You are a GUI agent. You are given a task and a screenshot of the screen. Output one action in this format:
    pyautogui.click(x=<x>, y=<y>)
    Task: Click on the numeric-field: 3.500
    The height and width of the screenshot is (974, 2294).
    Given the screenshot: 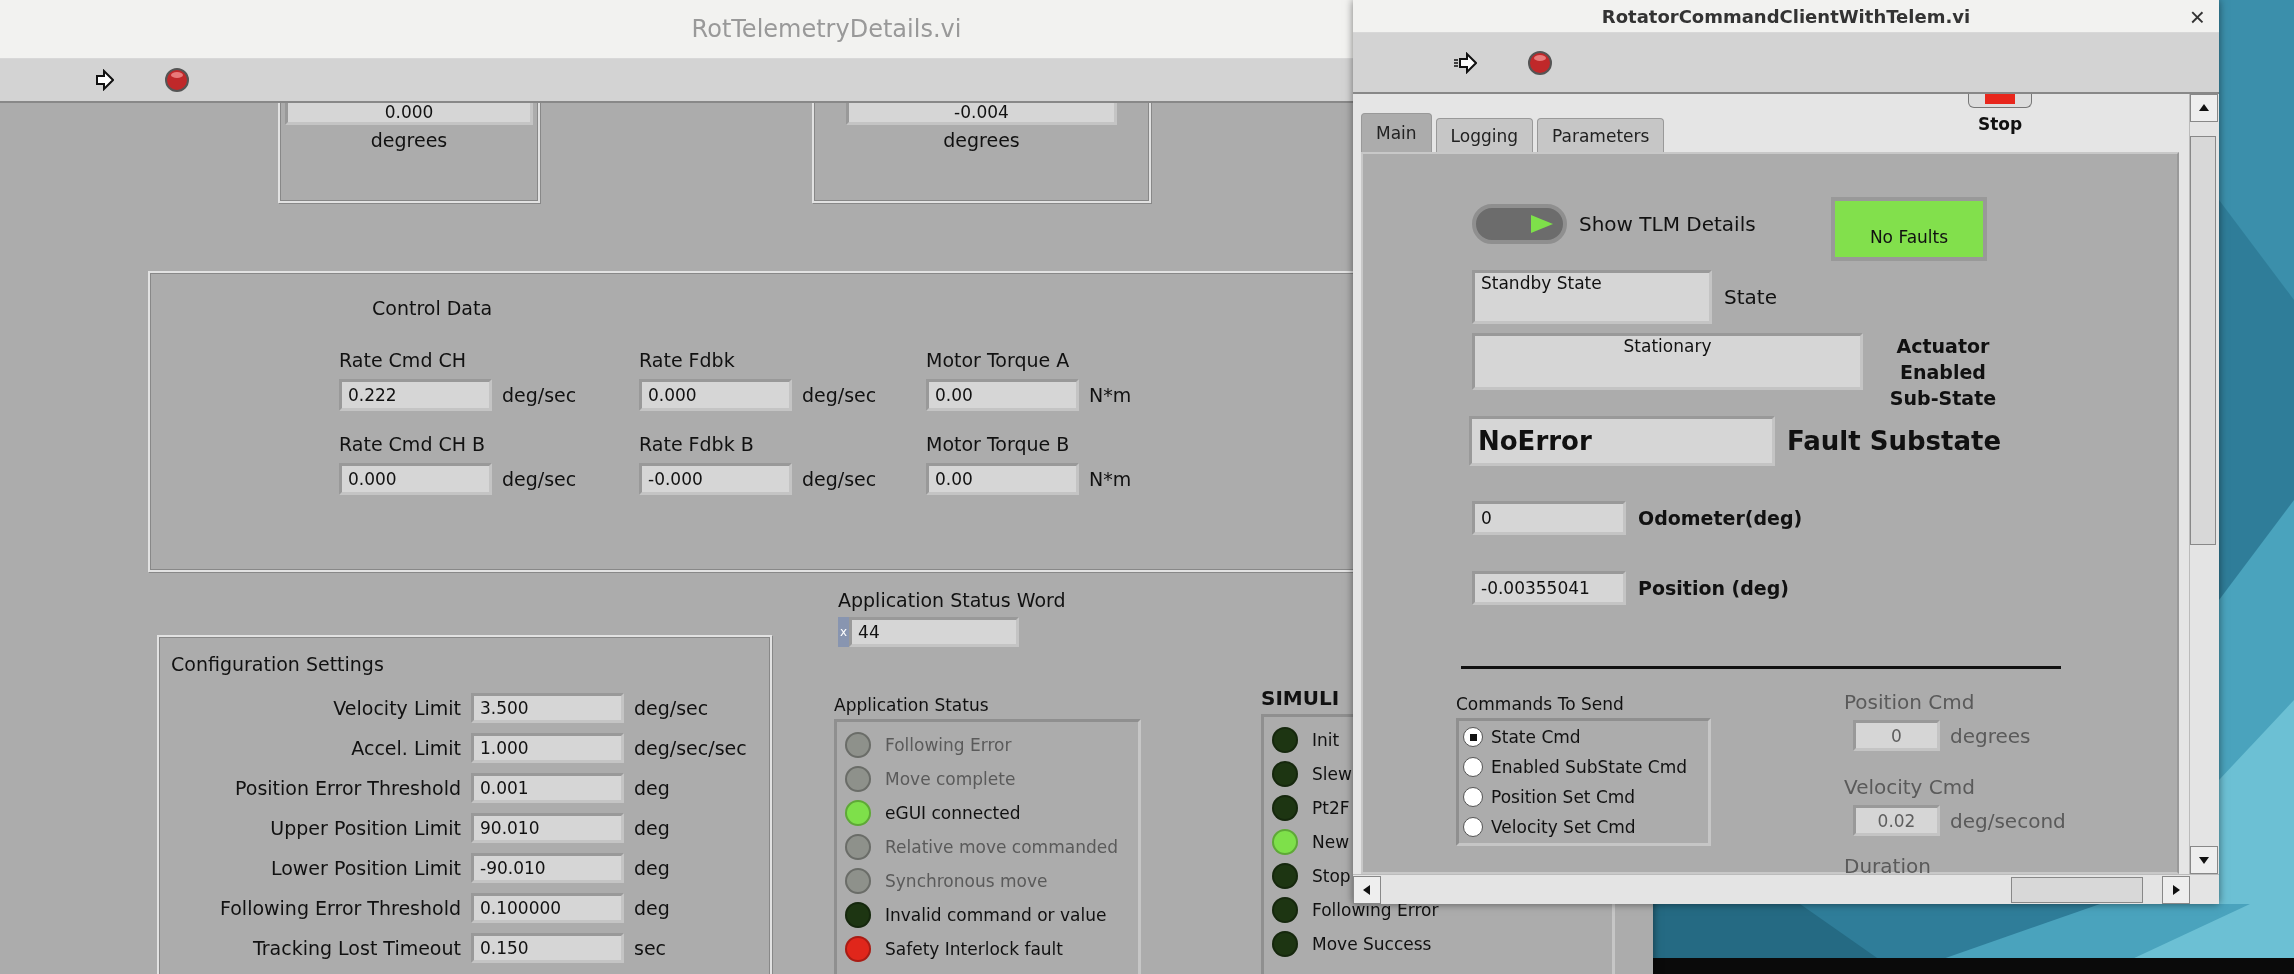 What is the action you would take?
    pyautogui.click(x=547, y=708)
    